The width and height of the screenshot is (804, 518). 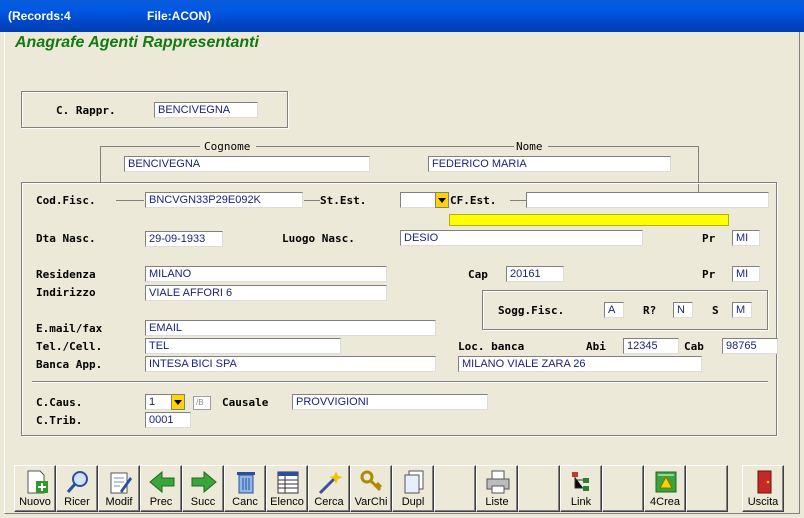 I want to click on canc-button: Canc, so click(x=245, y=488).